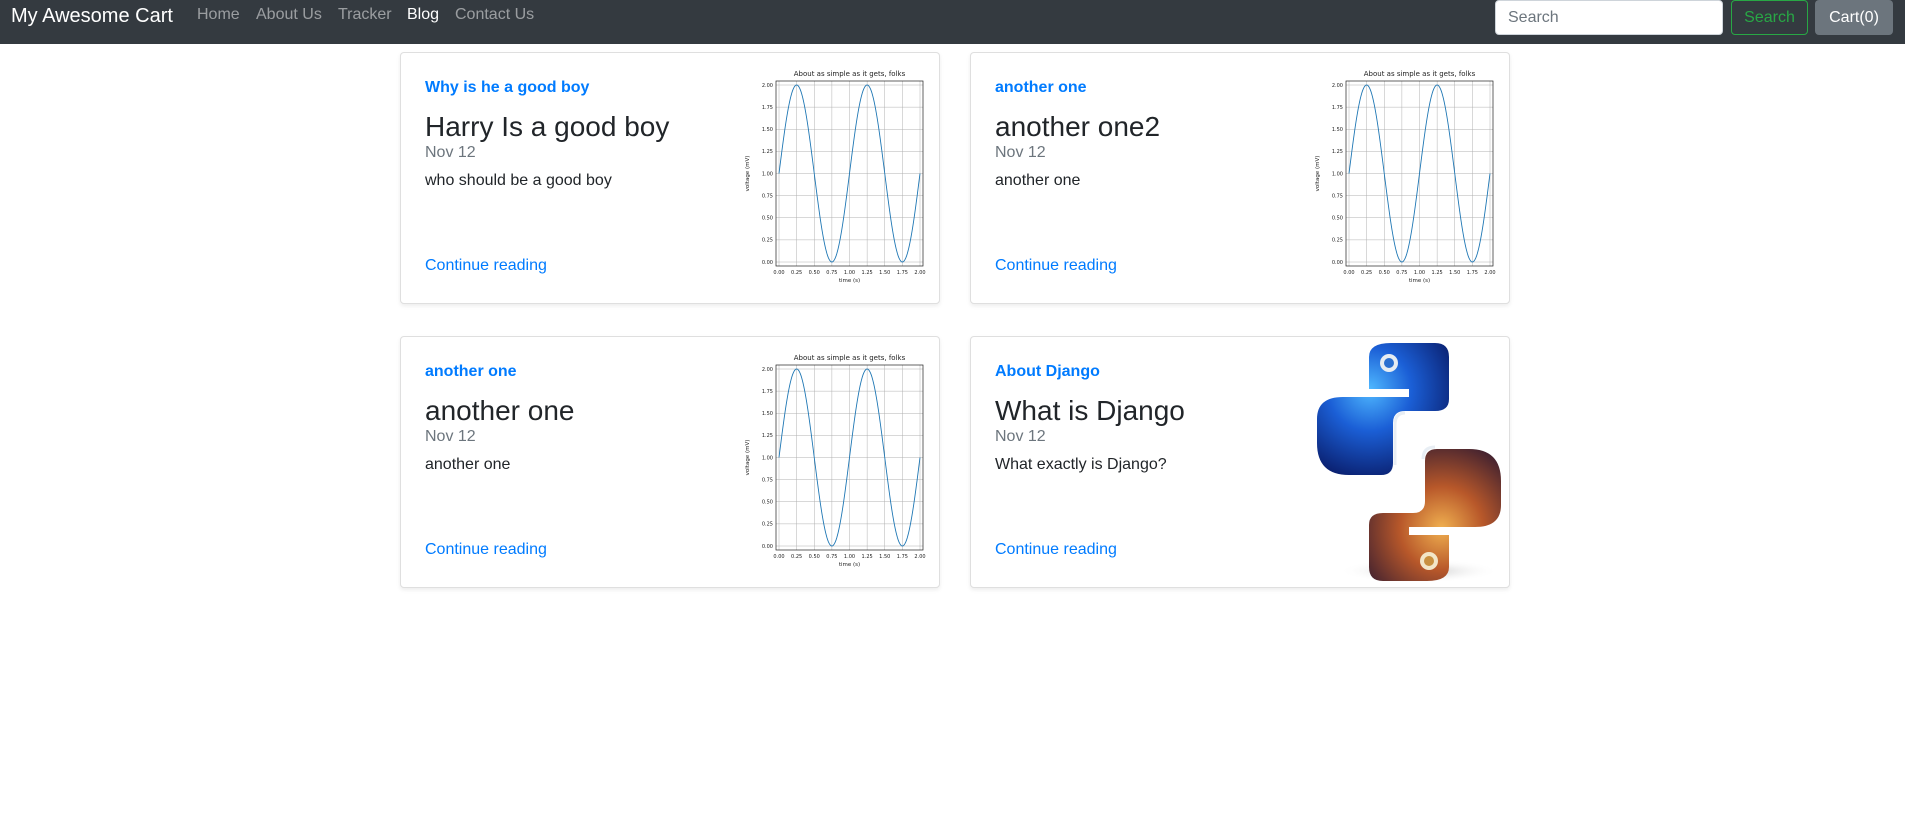 This screenshot has width=1905, height=817. What do you see at coordinates (218, 15) in the screenshot?
I see `nav-home: Home` at bounding box center [218, 15].